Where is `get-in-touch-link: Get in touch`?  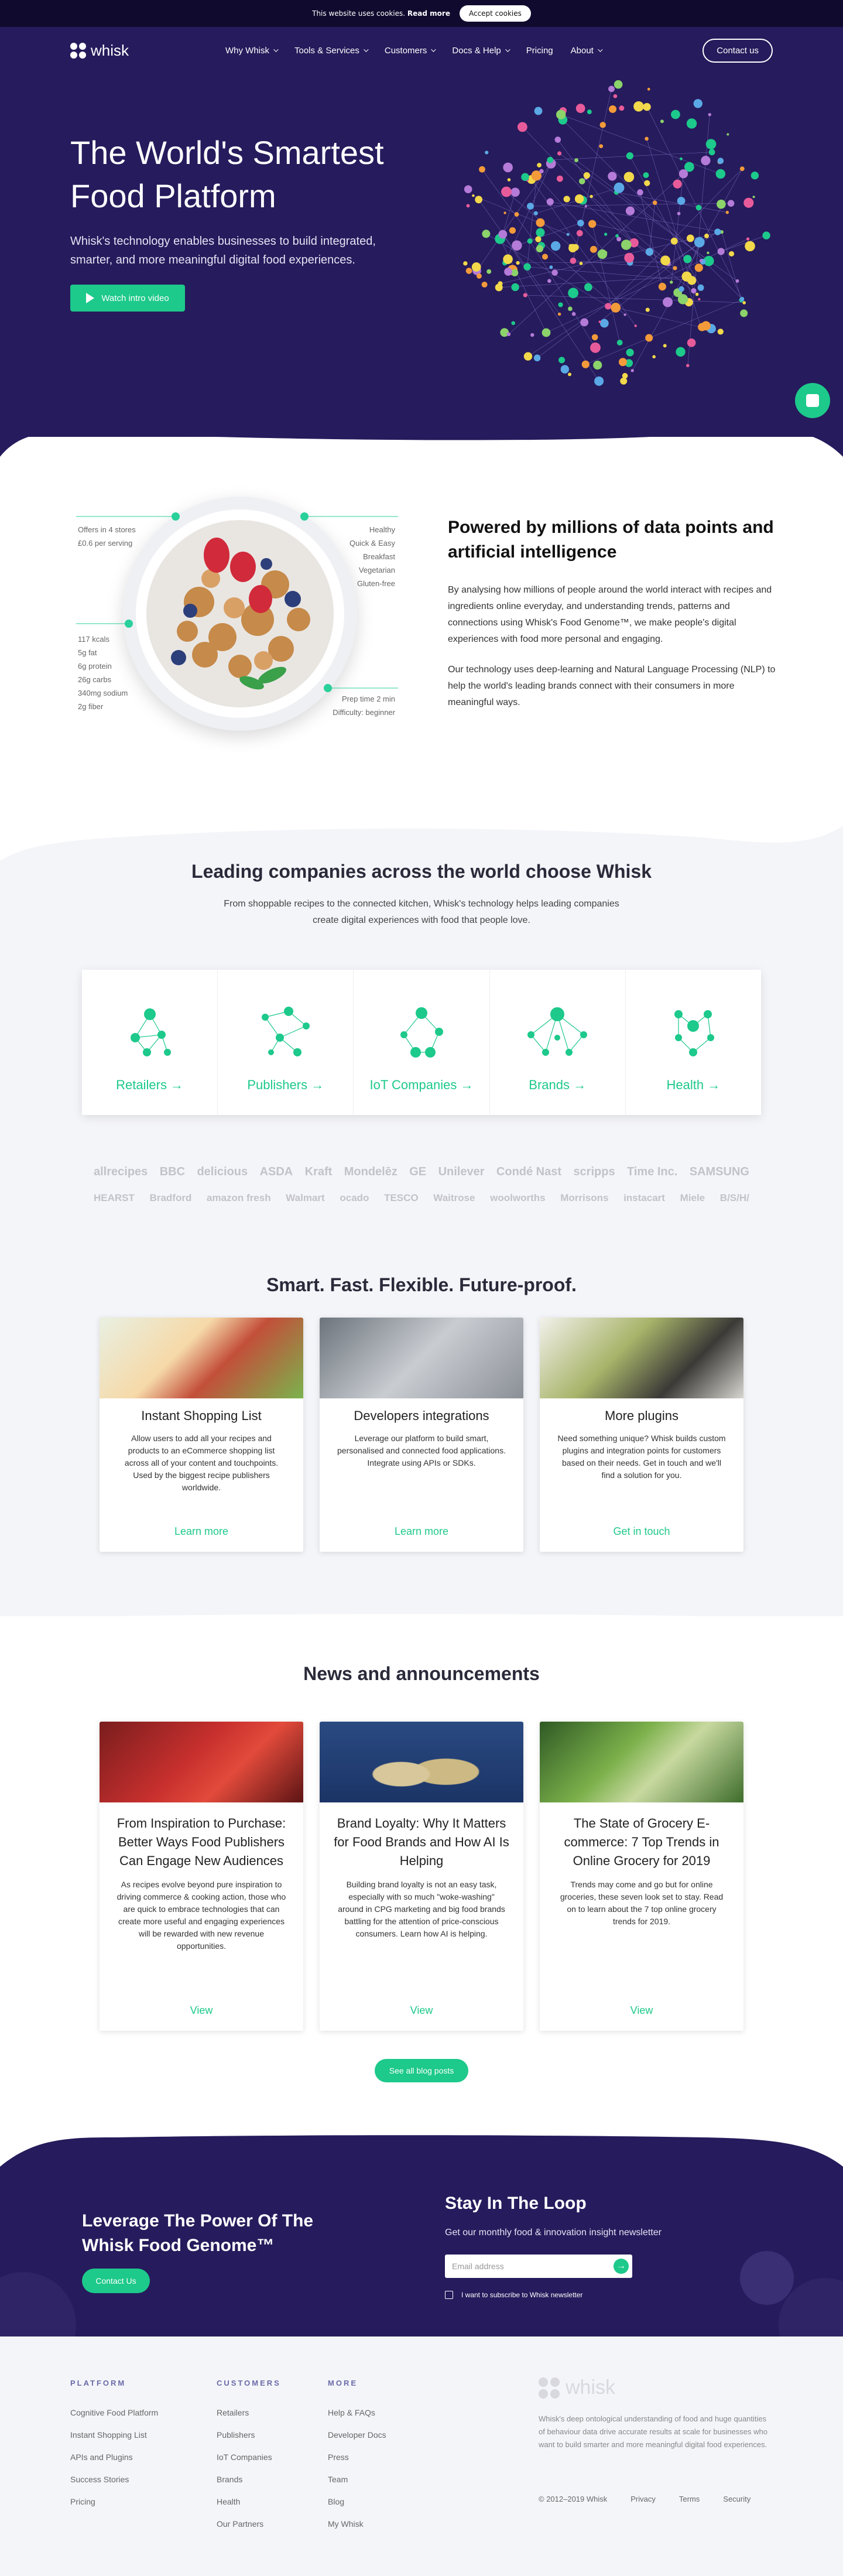 get-in-touch-link: Get in touch is located at coordinates (642, 1531).